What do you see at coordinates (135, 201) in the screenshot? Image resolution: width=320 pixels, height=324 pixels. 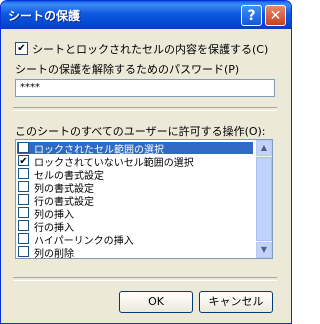 I see `list-item: 行の書式設定` at bounding box center [135, 201].